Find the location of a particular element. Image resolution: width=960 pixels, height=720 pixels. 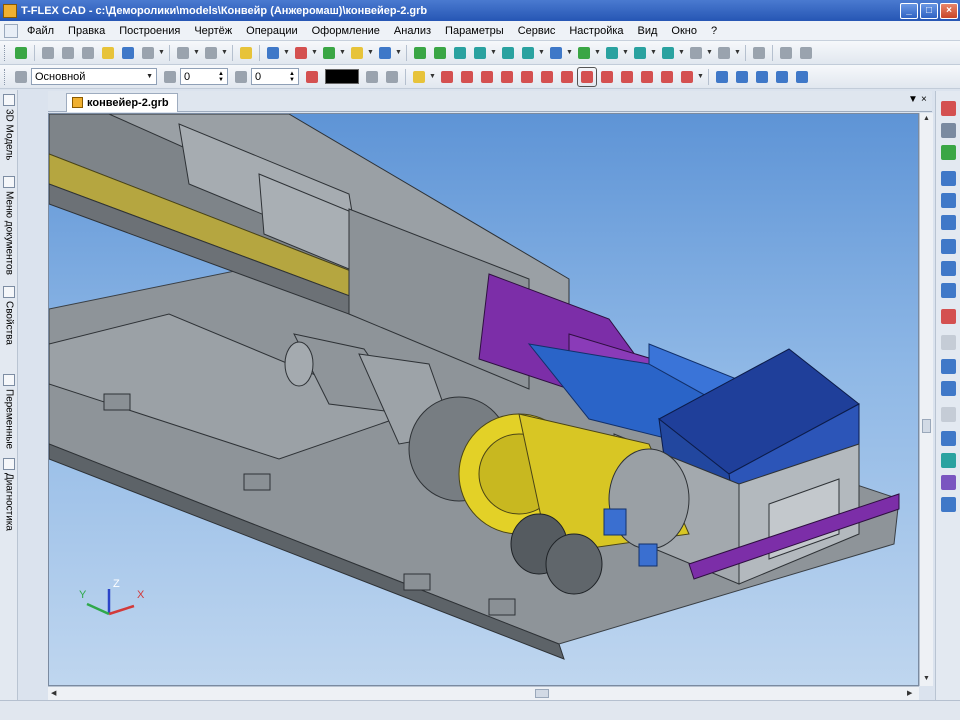

filter-vertex-icon is located at coordinates (487, 77).